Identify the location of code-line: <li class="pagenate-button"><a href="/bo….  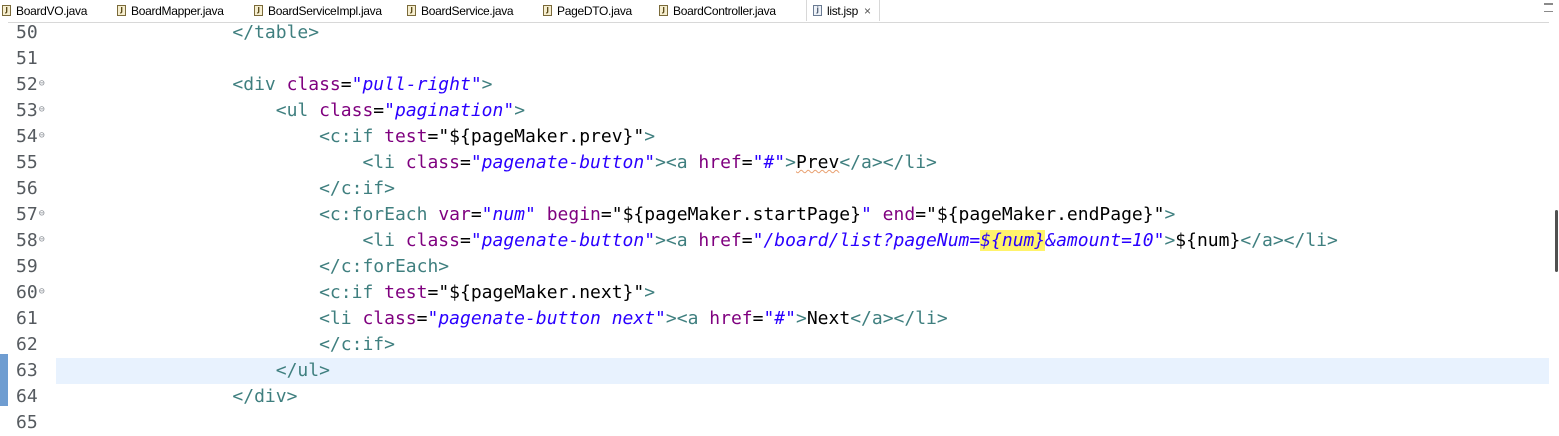
(698, 241).